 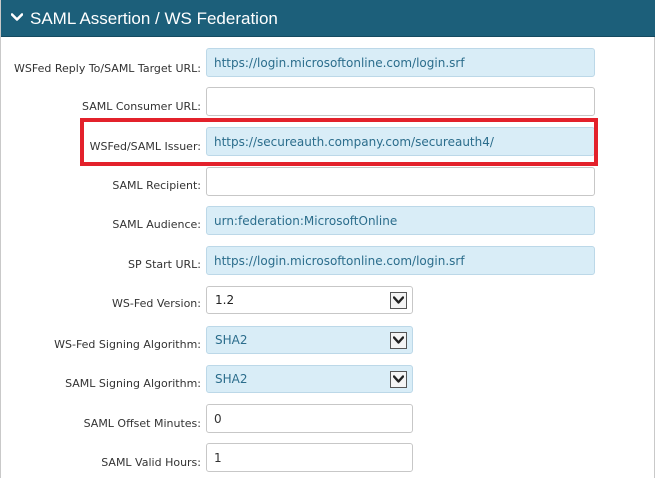 What do you see at coordinates (400, 62) in the screenshot?
I see `wsfed-reply-to-input` at bounding box center [400, 62].